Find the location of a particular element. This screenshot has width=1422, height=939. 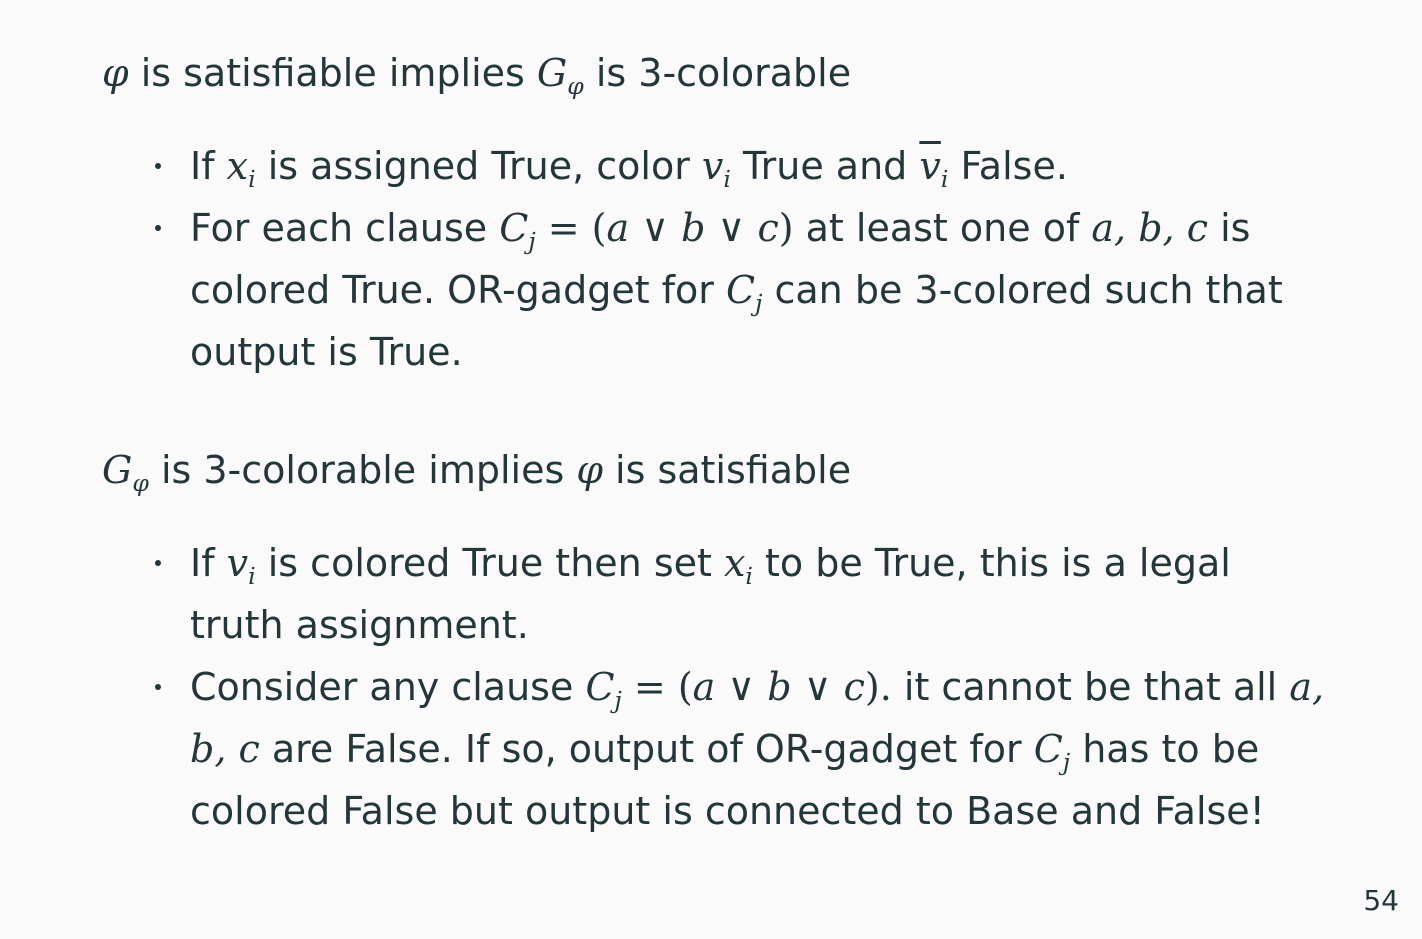

bullet-text: True and is located at coordinates (825, 166).